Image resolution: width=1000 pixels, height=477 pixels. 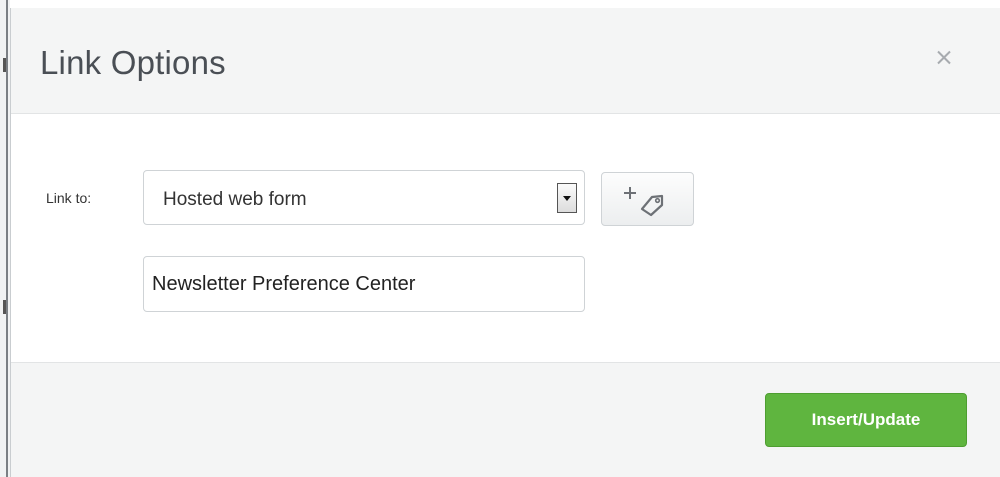 What do you see at coordinates (364, 284) in the screenshot?
I see `link-target-input` at bounding box center [364, 284].